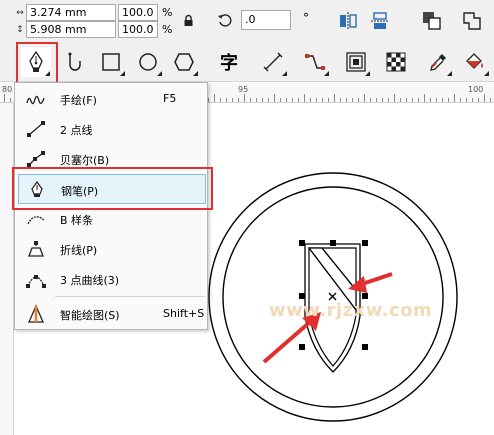  Describe the element at coordinates (20, 29) in the screenshot. I see `height-icon: ↕` at that location.